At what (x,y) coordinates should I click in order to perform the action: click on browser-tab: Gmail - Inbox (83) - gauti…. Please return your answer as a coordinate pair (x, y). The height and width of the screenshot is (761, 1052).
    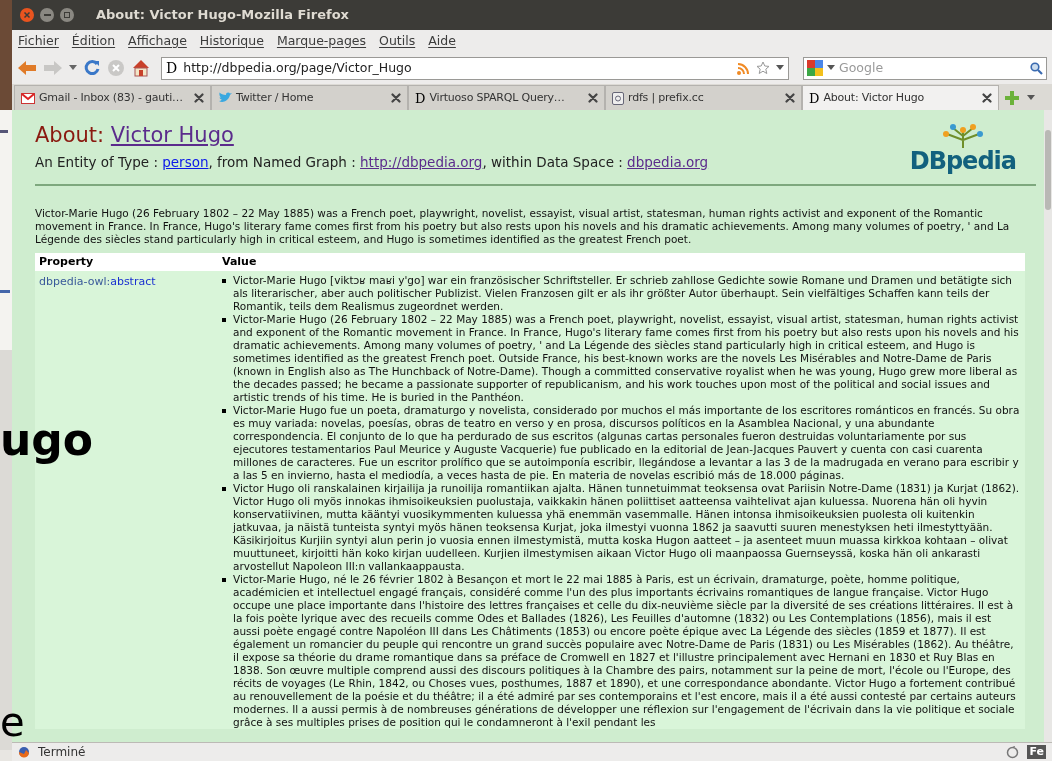
    Looking at the image, I should click on (112, 97).